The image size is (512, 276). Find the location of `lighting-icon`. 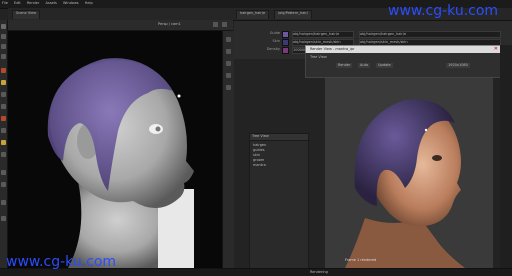

lighting-icon is located at coordinates (228, 63).